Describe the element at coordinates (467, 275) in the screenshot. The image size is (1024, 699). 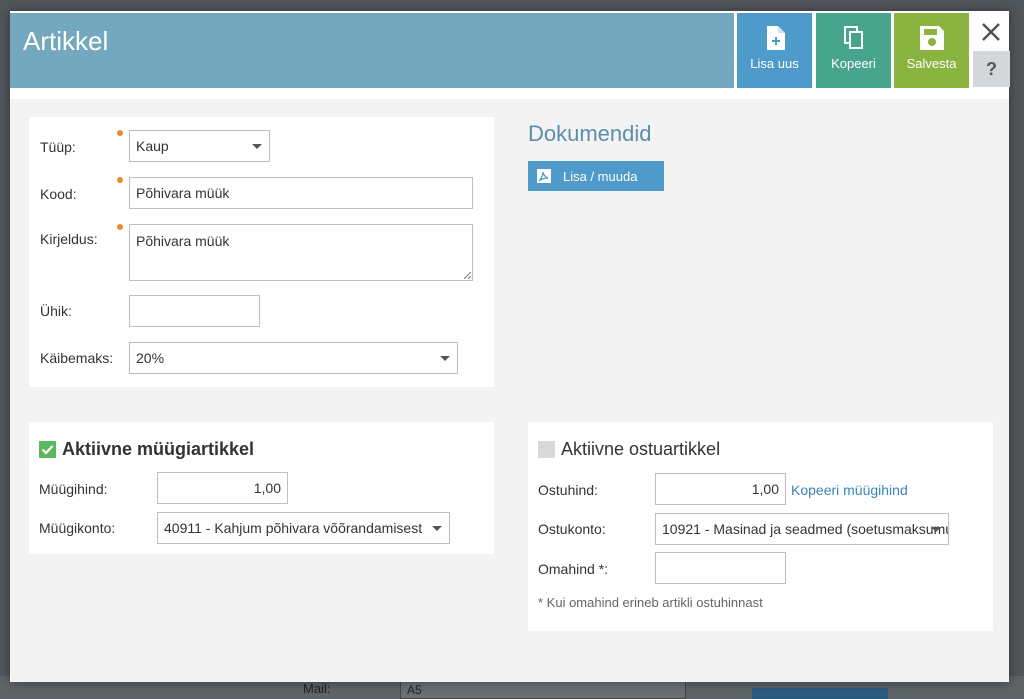
I see `resize-handle-icon` at that location.